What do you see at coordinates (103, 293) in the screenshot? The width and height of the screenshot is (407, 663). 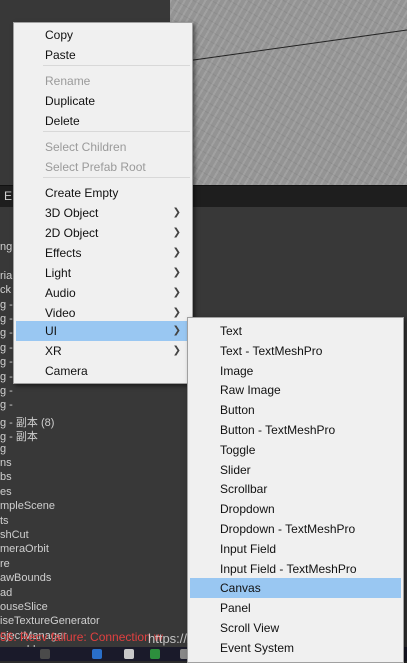 I see `menu-item-audio: Audio ❯` at bounding box center [103, 293].